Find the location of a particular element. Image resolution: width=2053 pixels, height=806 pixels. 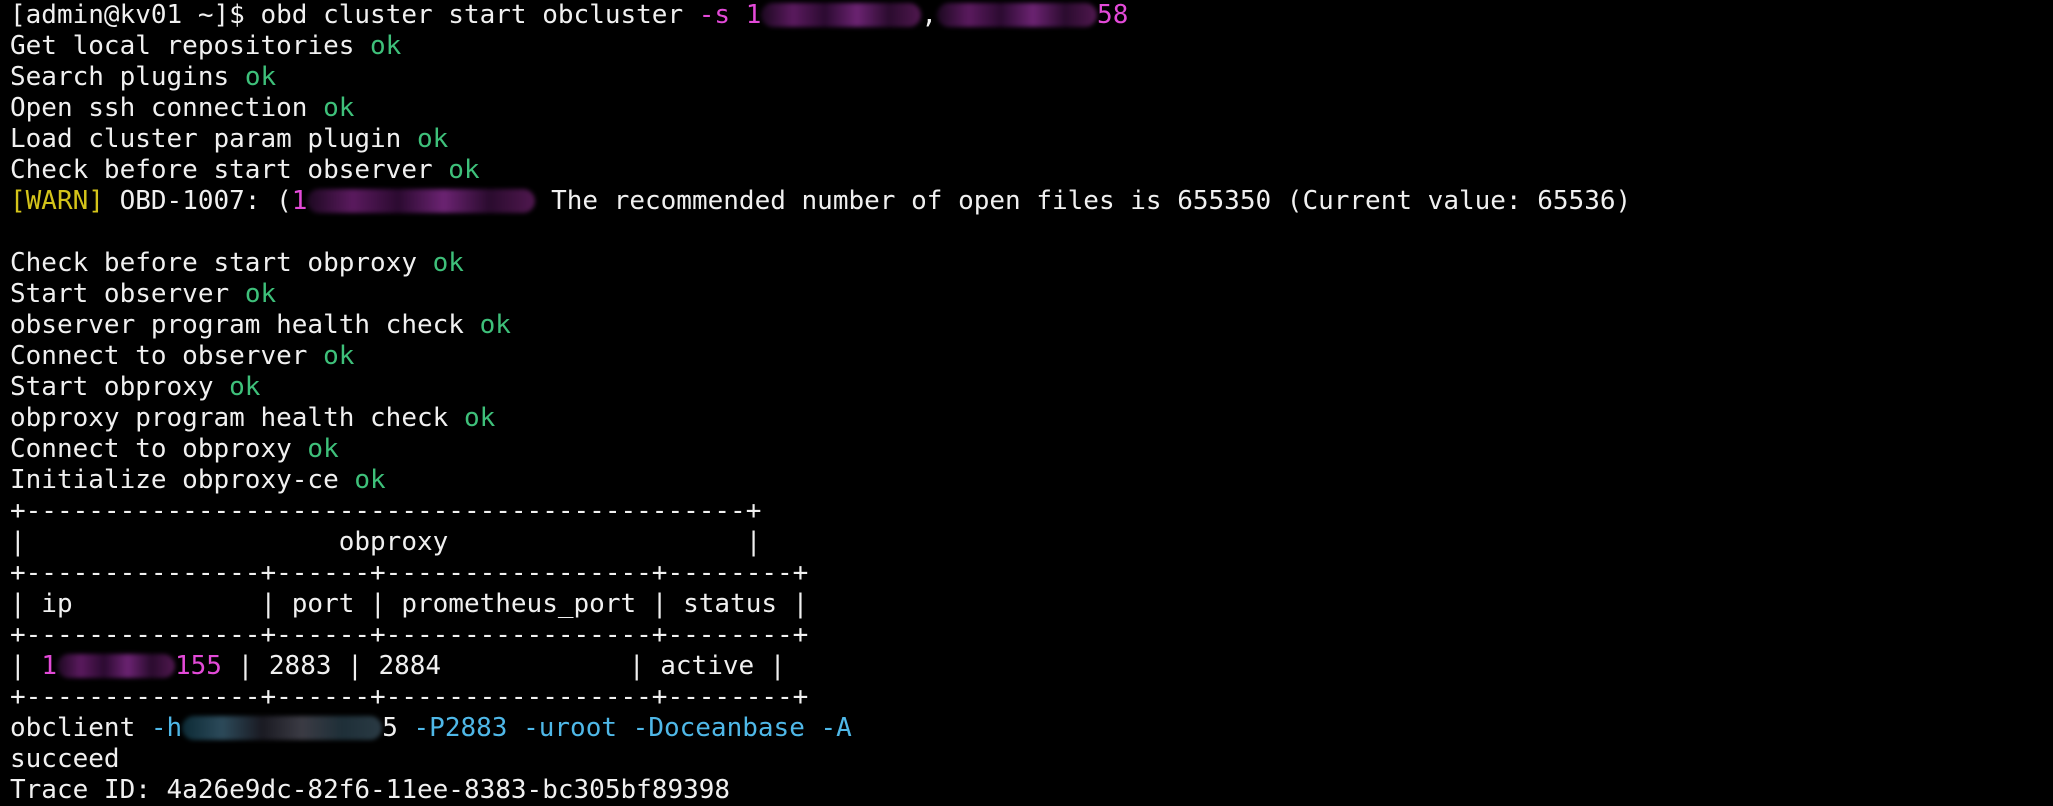

step-text: Load cluster param plugin is located at coordinates (206, 139).